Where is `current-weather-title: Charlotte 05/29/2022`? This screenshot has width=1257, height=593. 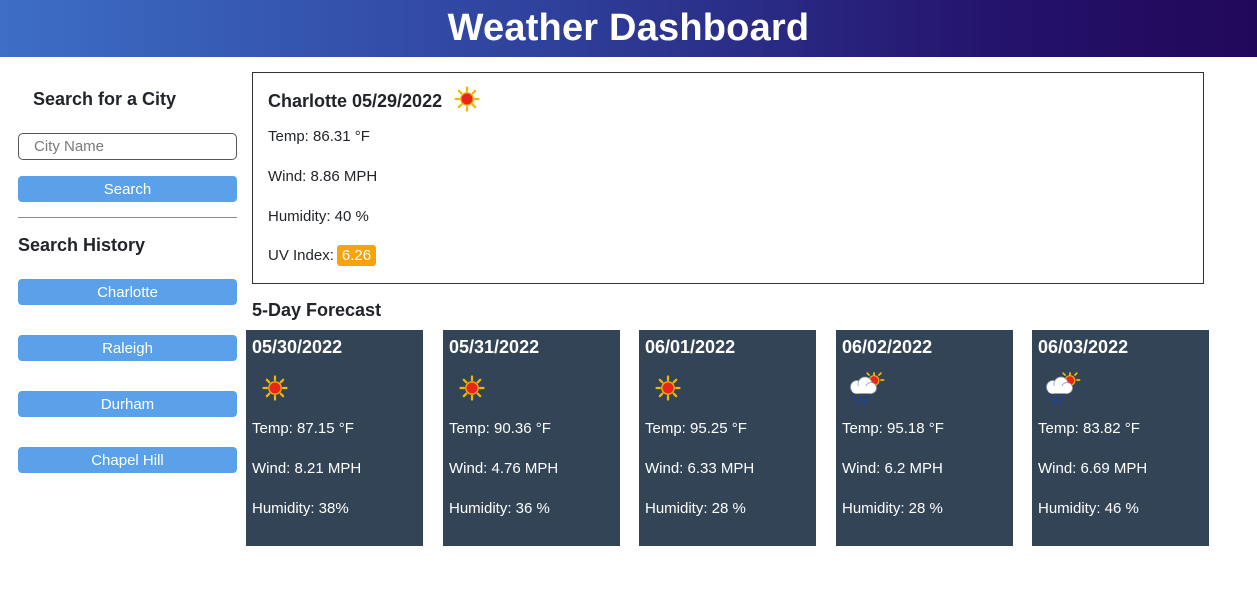 current-weather-title: Charlotte 05/29/2022 is located at coordinates (374, 101).